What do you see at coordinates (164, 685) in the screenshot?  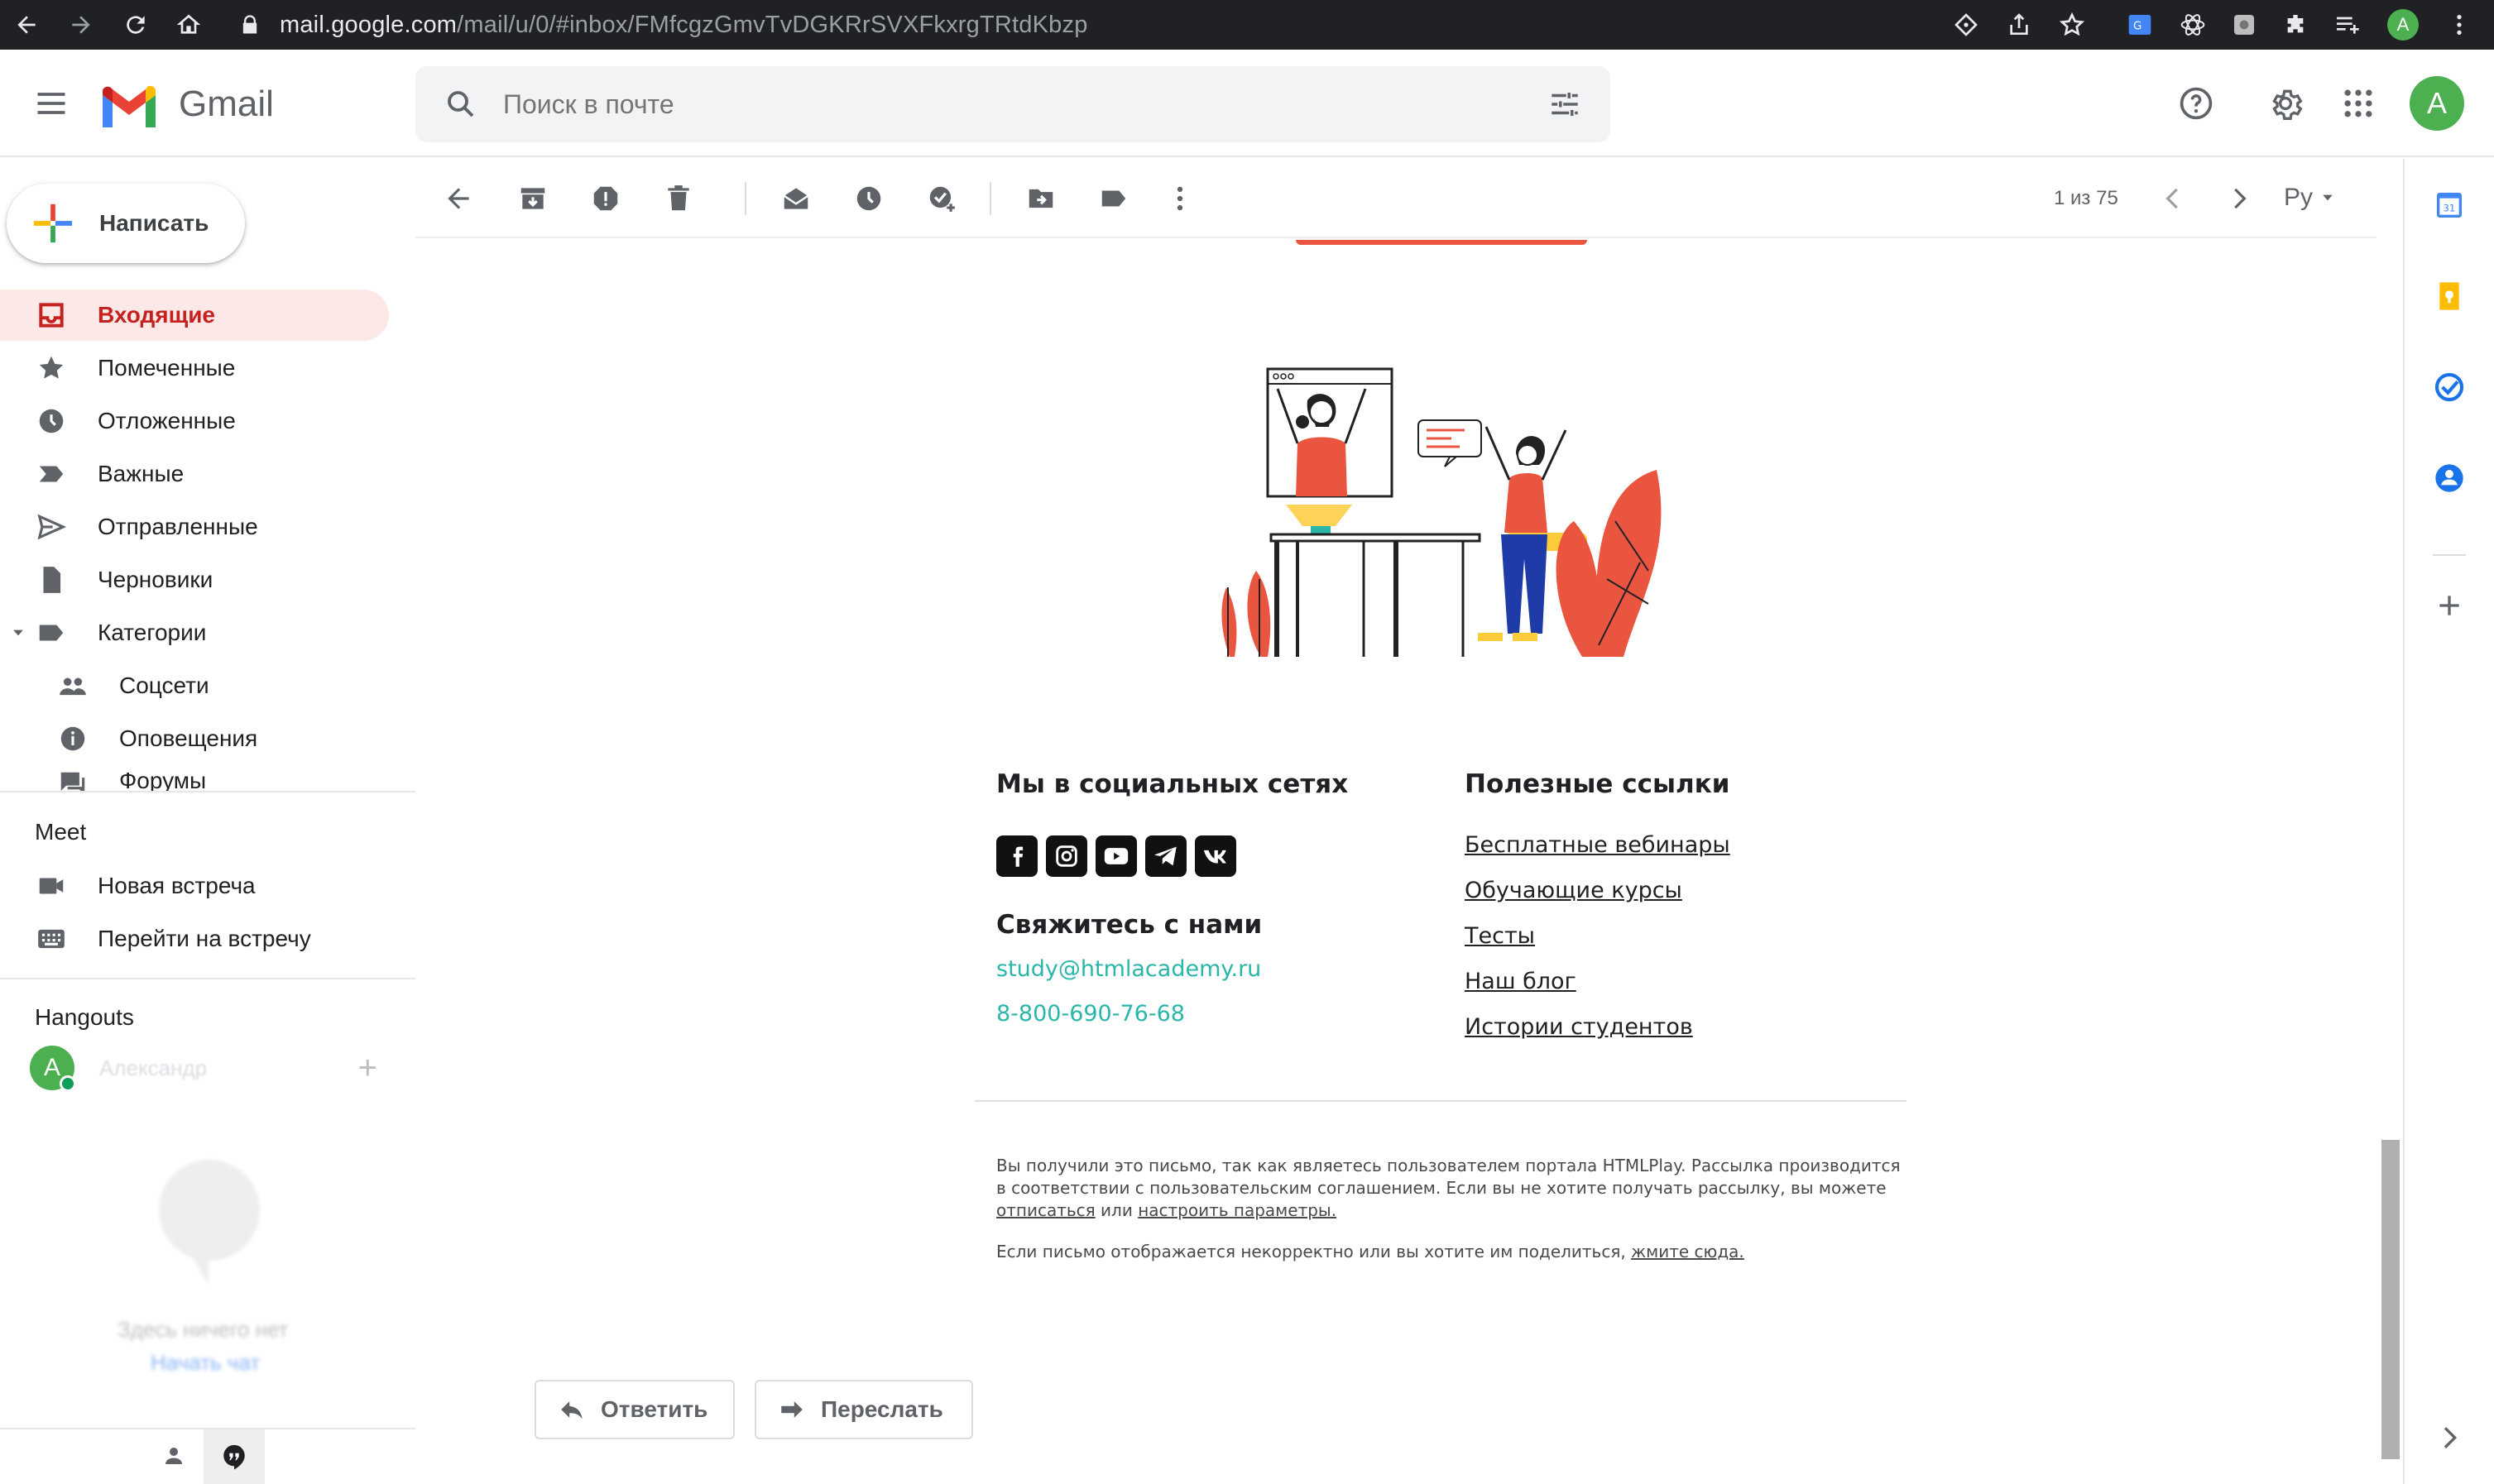 I see `sidebar-item-label: Соцсети` at bounding box center [164, 685].